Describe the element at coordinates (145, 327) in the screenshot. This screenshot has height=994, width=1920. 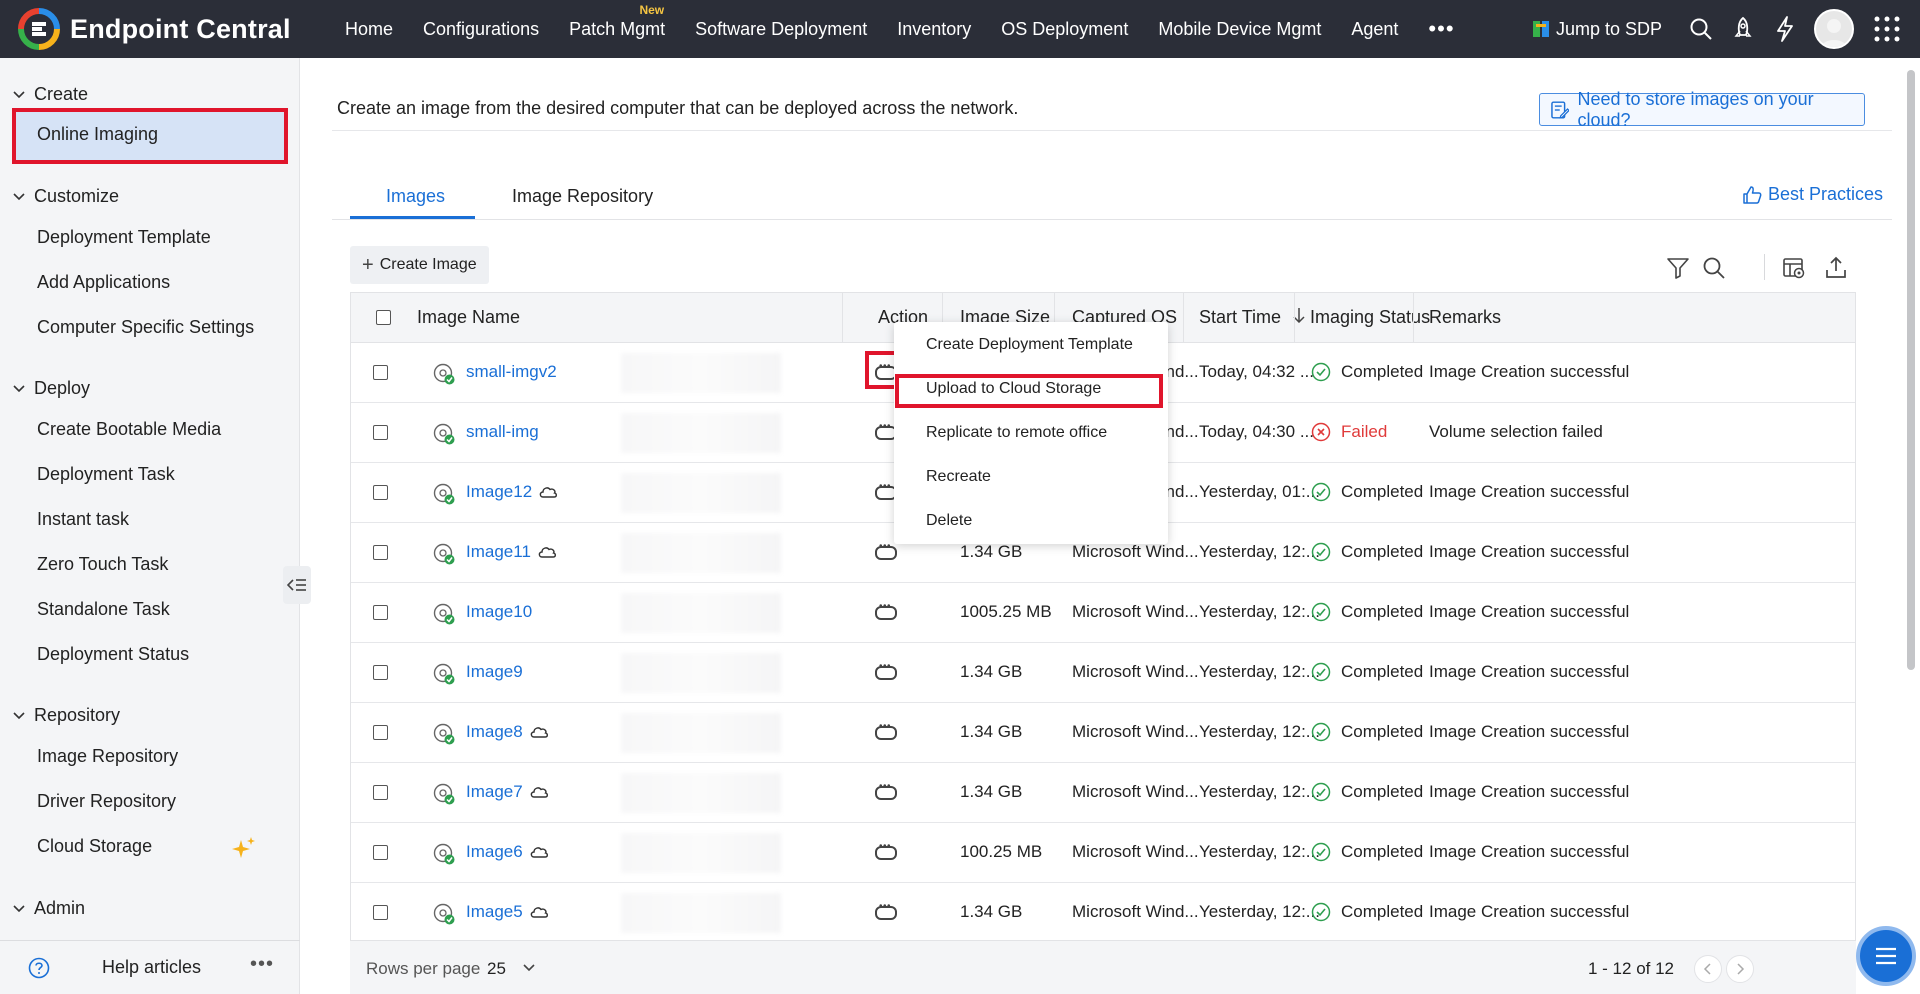
I see `sidebar-item-computer-specific-settings: Computer Specific Settings` at that location.